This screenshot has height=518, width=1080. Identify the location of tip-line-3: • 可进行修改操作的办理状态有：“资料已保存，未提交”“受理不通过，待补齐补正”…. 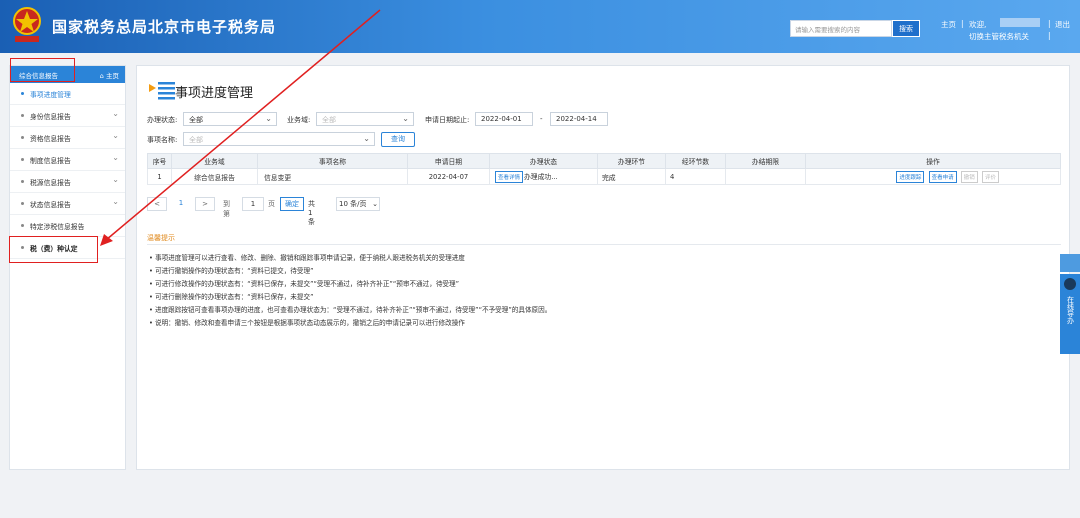
(304, 284).